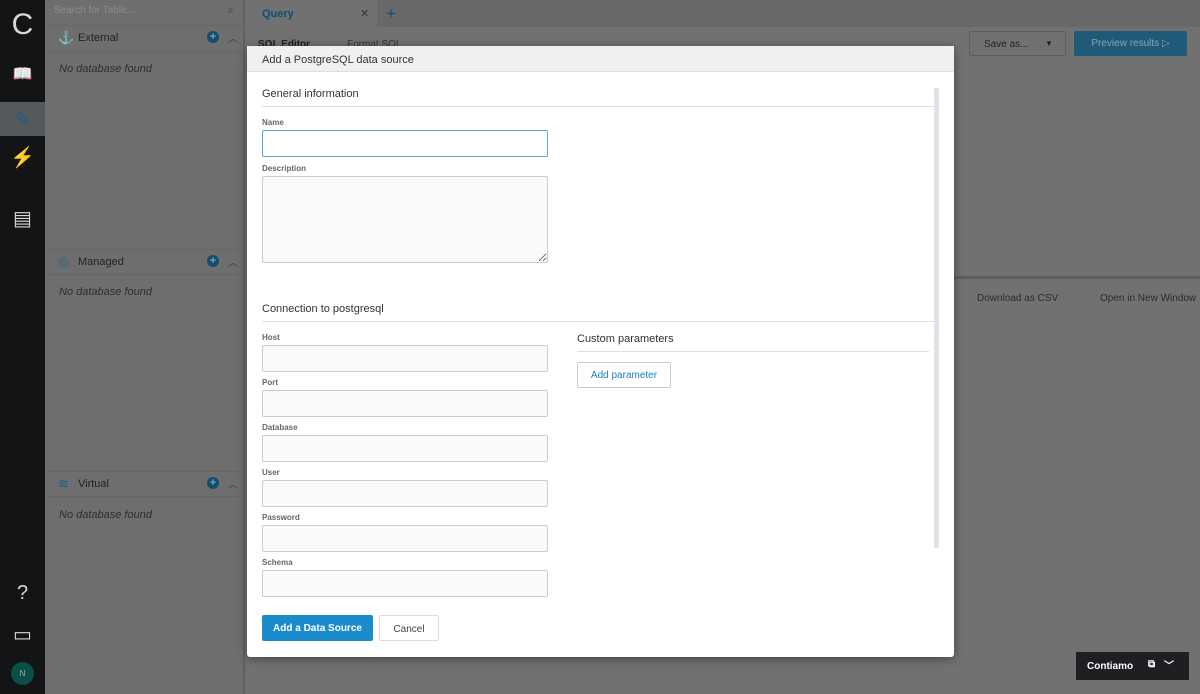  What do you see at coordinates (391, 14) in the screenshot?
I see `add-tab-icon: +` at bounding box center [391, 14].